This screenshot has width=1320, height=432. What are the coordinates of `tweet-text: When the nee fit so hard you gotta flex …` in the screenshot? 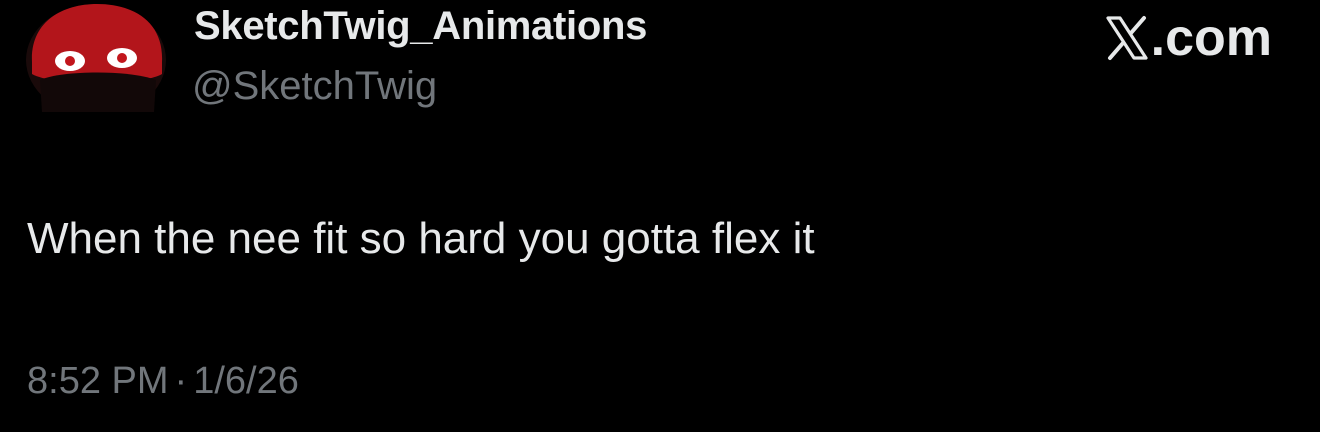 It's located at (421, 238).